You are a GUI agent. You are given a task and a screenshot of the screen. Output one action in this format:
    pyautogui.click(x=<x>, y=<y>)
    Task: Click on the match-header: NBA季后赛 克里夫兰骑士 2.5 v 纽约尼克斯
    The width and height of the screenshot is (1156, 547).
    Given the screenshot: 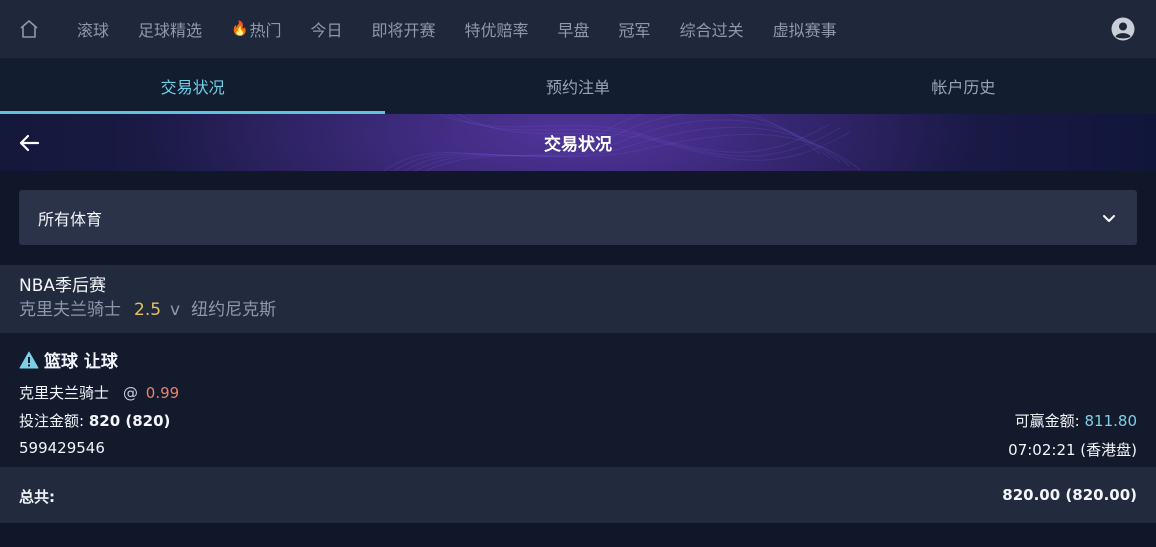 What is the action you would take?
    pyautogui.click(x=578, y=299)
    